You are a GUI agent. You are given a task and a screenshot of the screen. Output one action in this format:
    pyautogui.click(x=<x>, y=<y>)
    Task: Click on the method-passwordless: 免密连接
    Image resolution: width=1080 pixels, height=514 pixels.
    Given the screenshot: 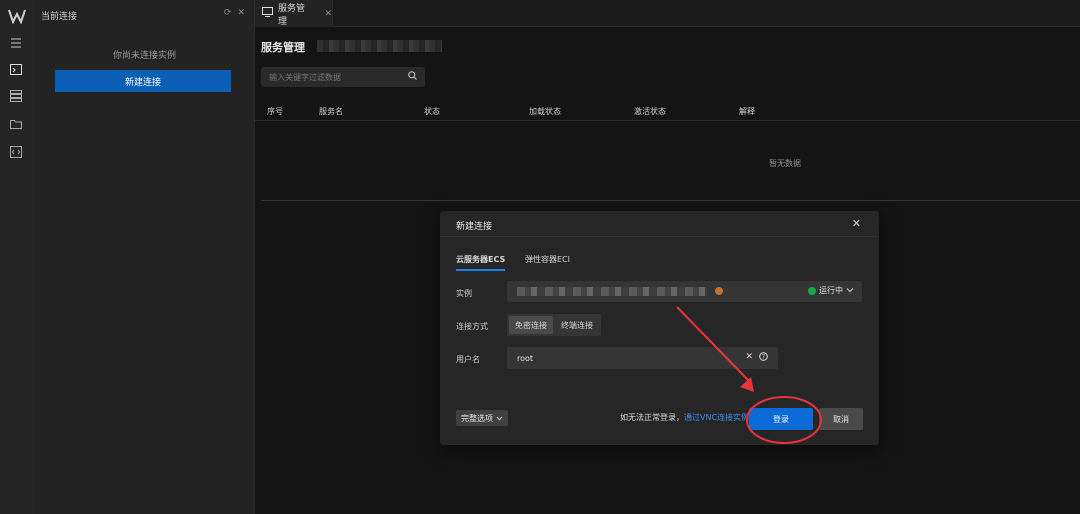 What is the action you would take?
    pyautogui.click(x=531, y=325)
    